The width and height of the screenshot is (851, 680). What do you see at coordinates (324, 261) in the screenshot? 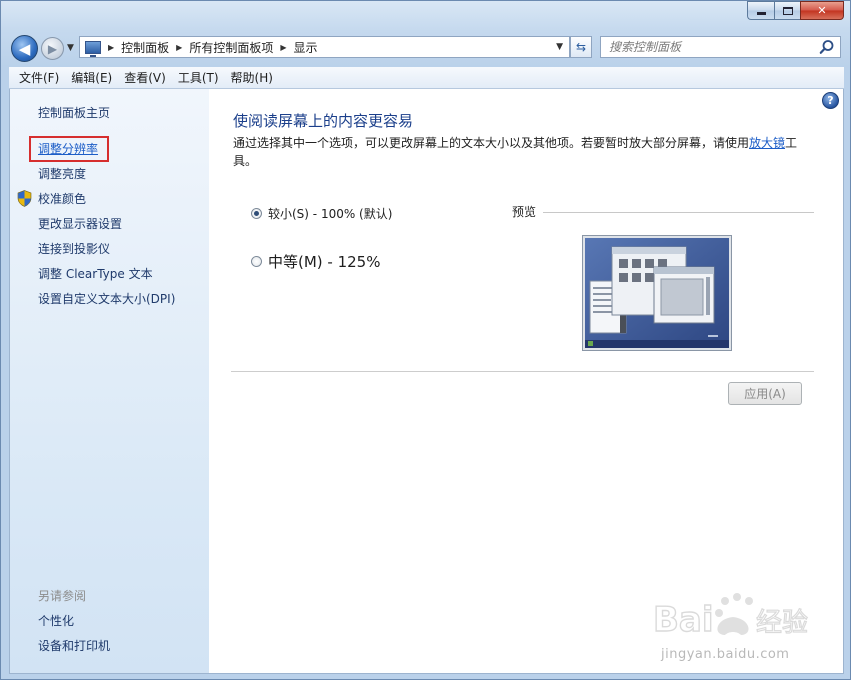
I see `option-medium-label: 中等(M) - 125%` at bounding box center [324, 261].